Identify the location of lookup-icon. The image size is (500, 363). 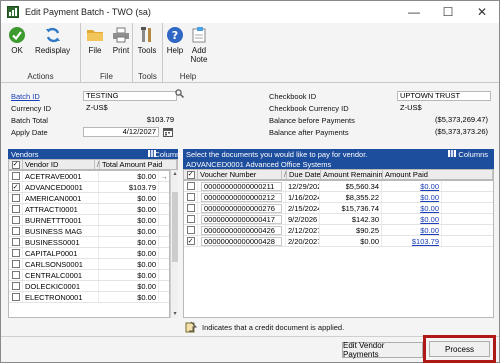
(179, 93).